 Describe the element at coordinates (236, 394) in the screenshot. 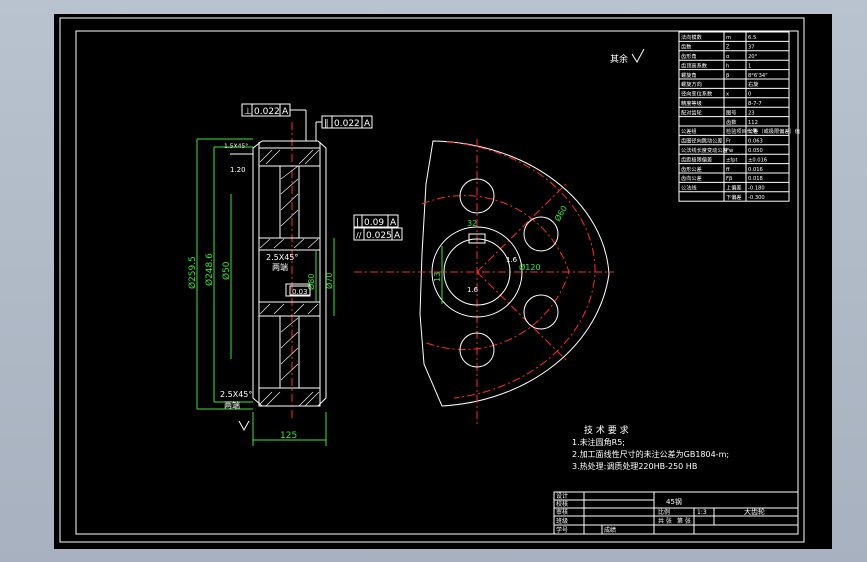

I see `chamfer-bottom: 2.5X45°` at that location.